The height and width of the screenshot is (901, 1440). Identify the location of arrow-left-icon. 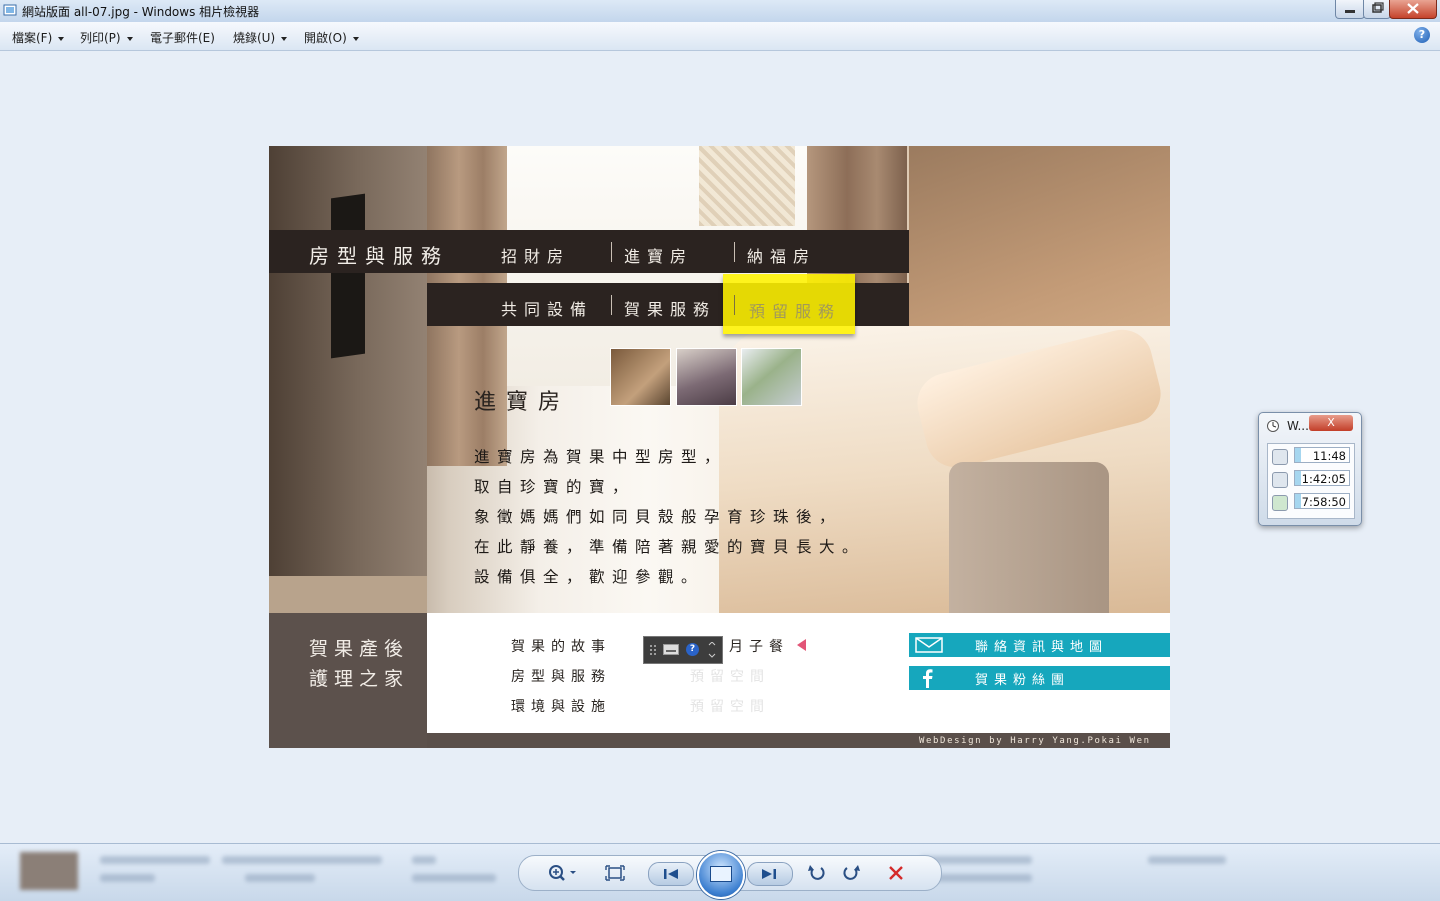
(801, 645).